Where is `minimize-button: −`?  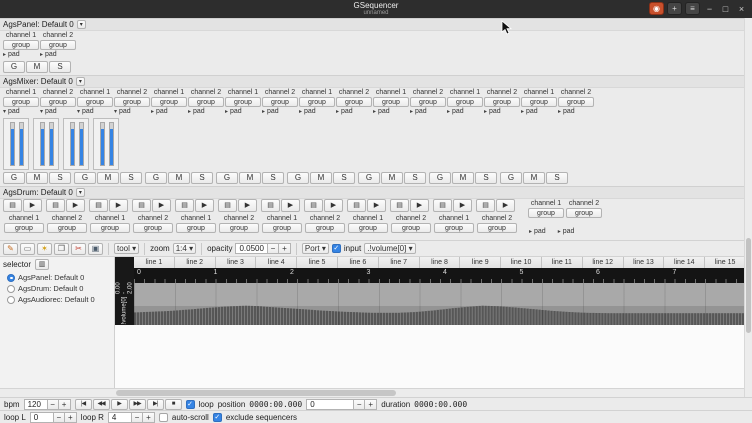
minimize-button: − is located at coordinates (709, 9).